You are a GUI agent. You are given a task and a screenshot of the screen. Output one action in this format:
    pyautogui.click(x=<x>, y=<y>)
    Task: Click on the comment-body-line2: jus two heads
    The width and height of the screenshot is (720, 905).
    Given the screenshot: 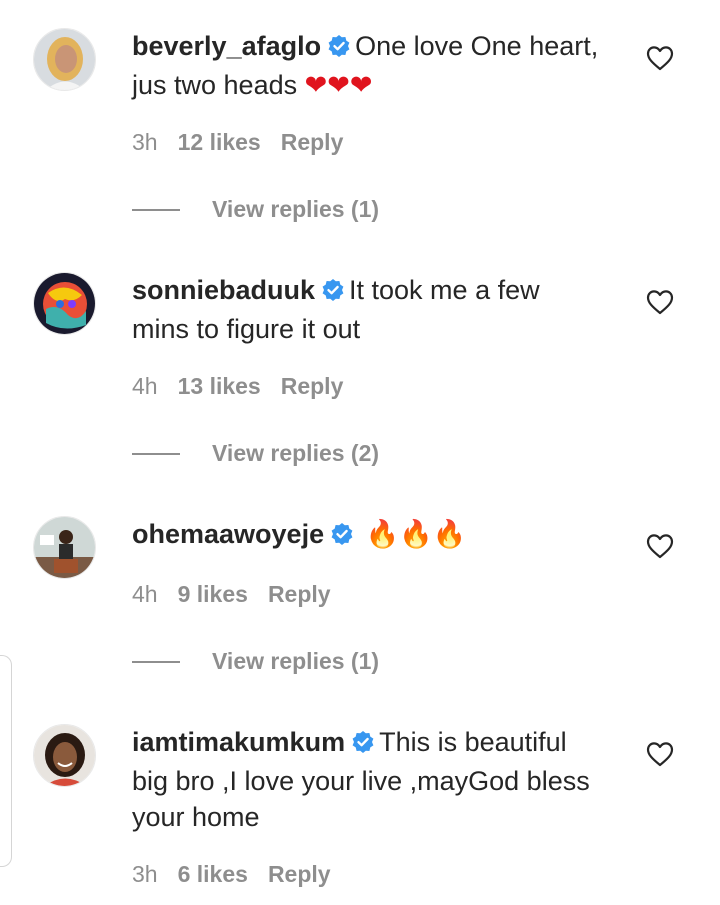 What is the action you would take?
    pyautogui.click(x=215, y=85)
    